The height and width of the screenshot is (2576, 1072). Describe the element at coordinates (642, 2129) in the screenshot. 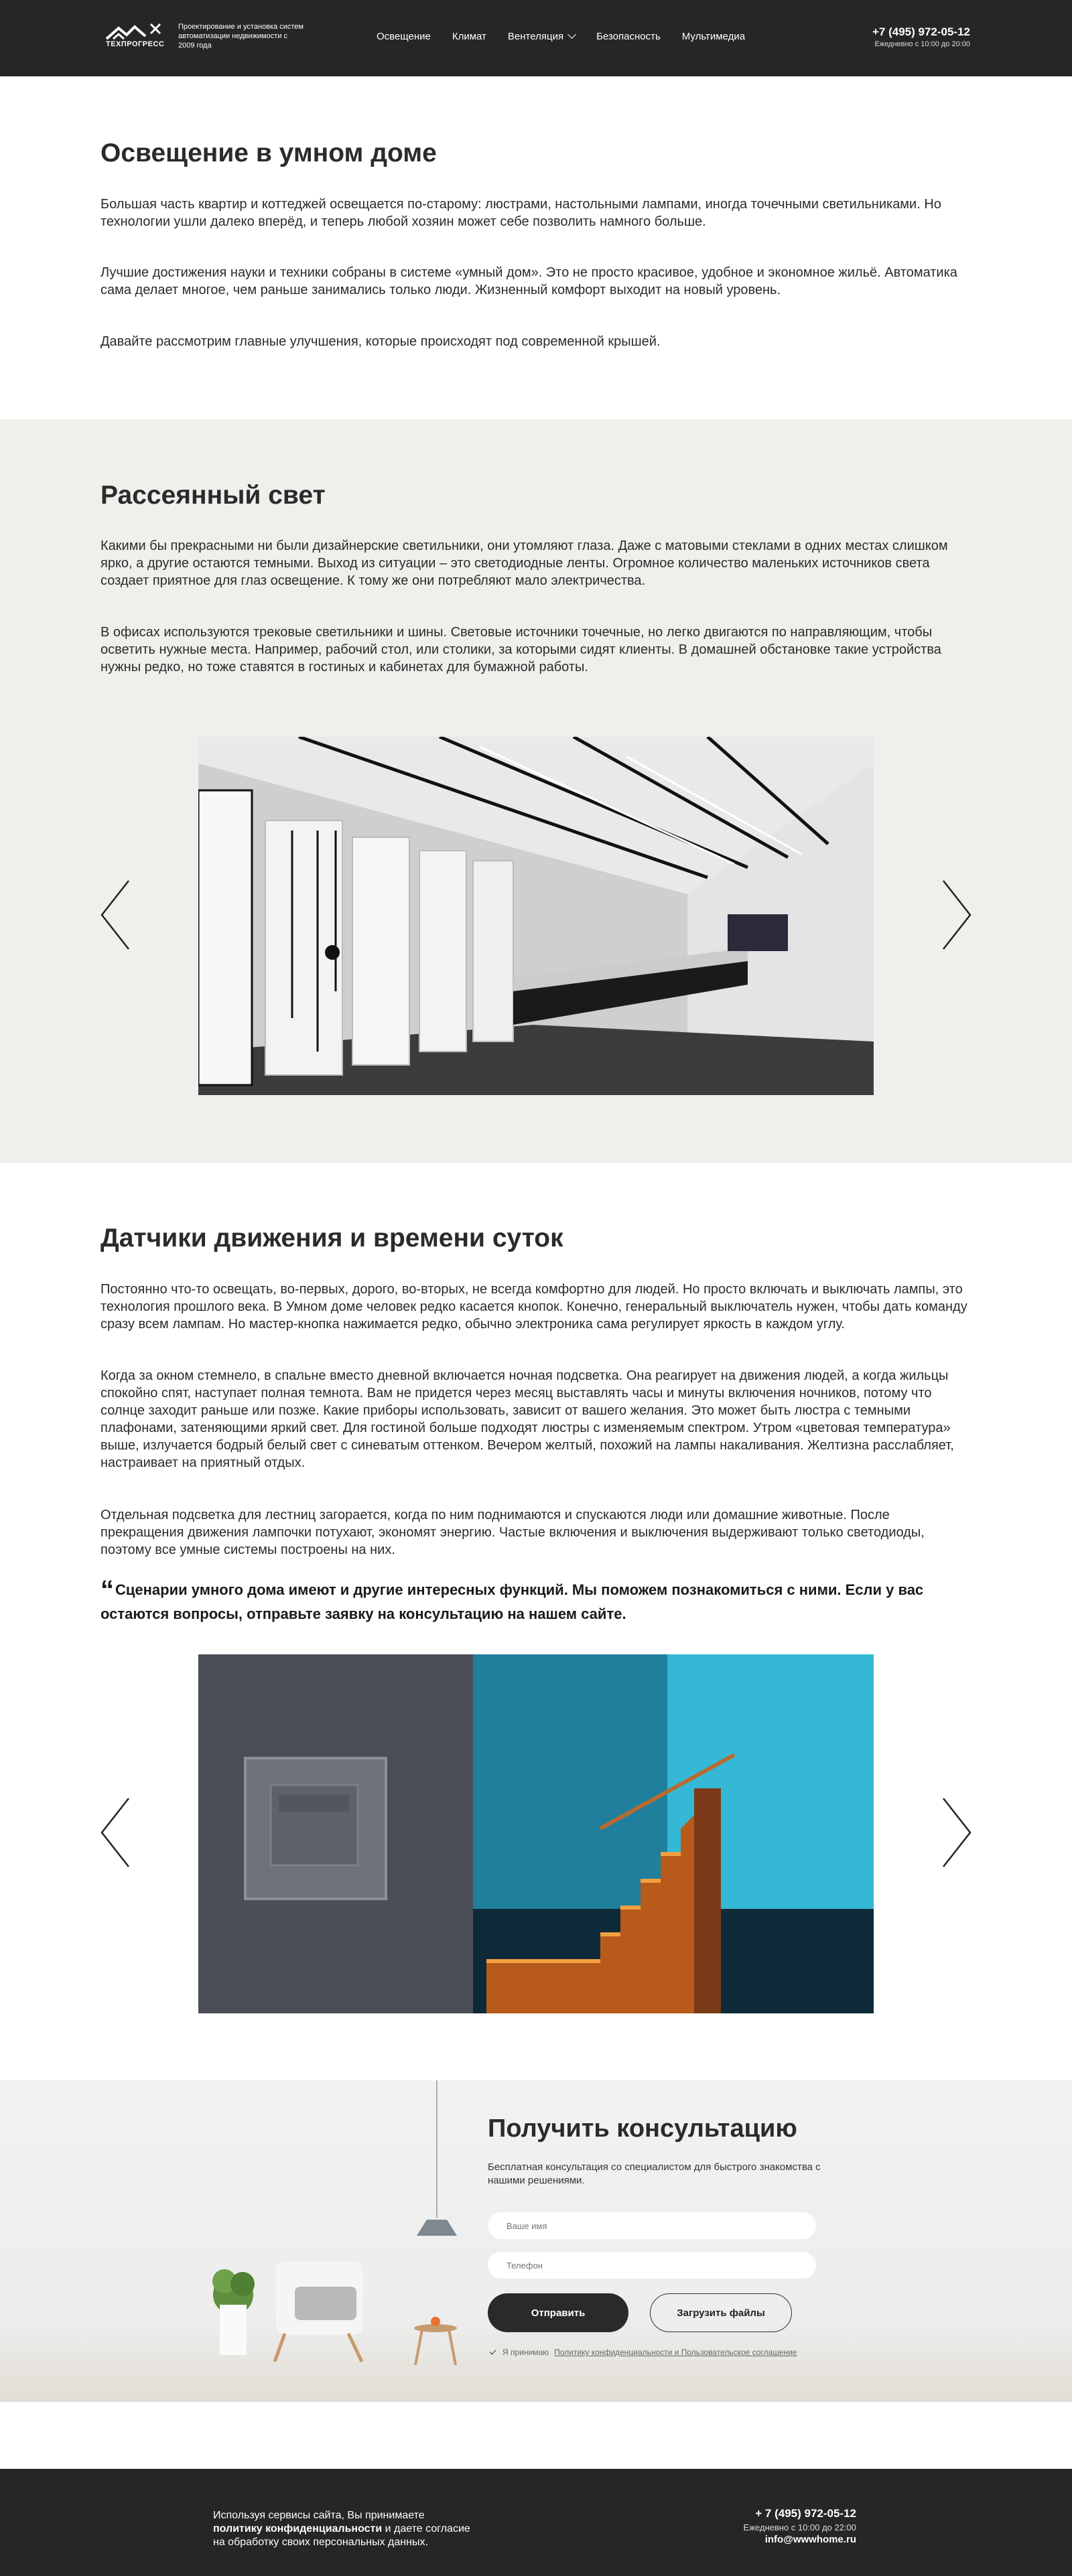

I see `consult-title: Получить консультацию` at that location.